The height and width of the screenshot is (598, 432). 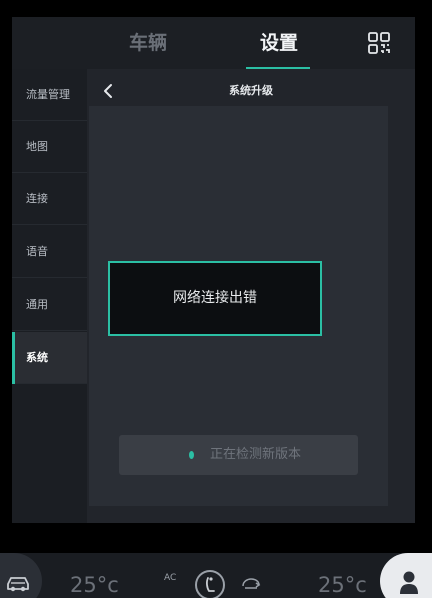 What do you see at coordinates (37, 198) in the screenshot?
I see `sidebar-item-label: 连接` at bounding box center [37, 198].